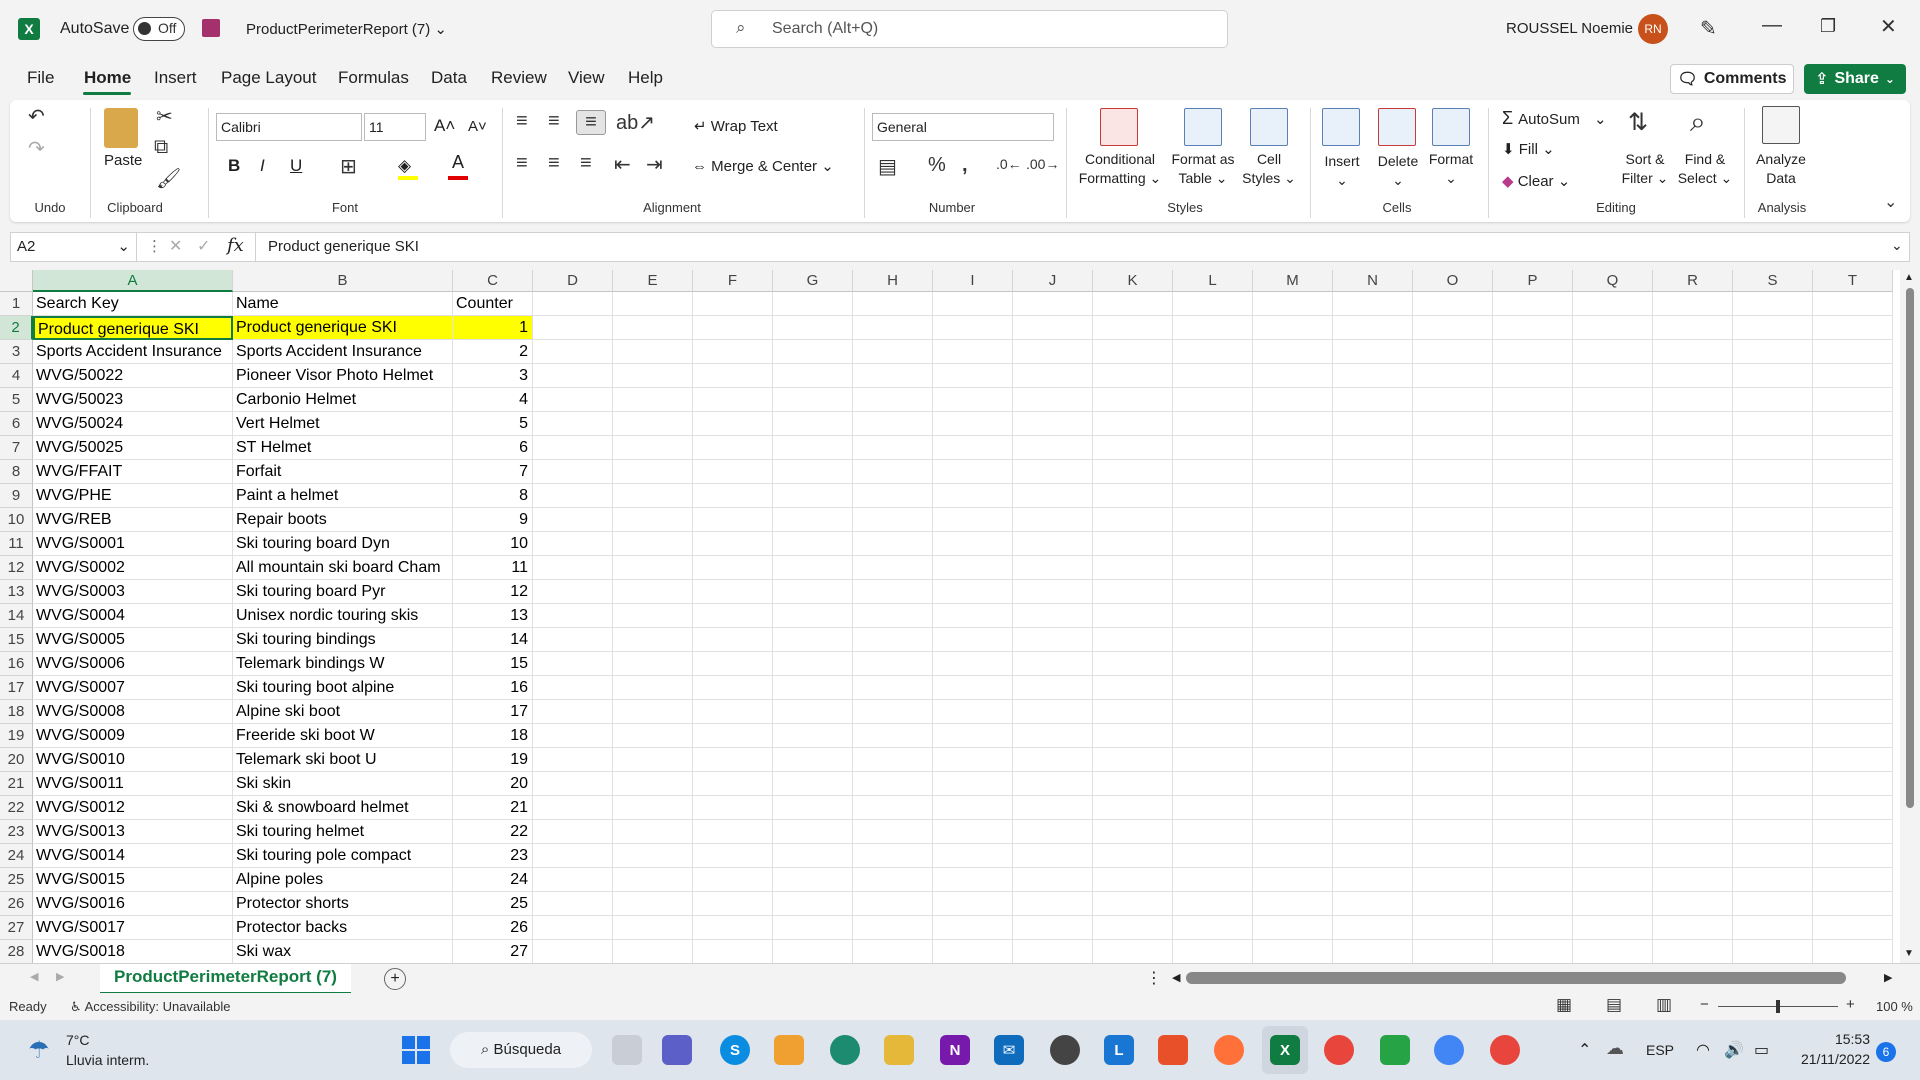 This screenshot has height=1080, width=1920. What do you see at coordinates (1213, 281) in the screenshot?
I see `column-header-l: L` at bounding box center [1213, 281].